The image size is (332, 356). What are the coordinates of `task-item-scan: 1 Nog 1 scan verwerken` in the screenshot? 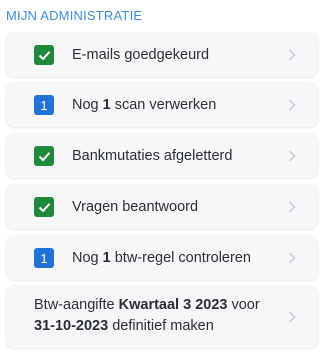 It's located at (162, 105).